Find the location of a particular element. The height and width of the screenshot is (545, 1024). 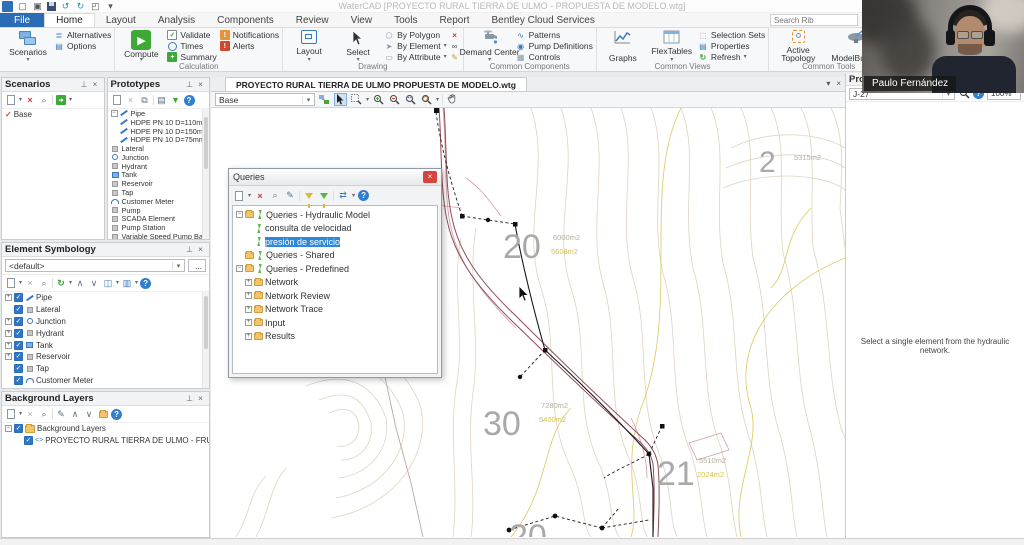

query-folder-network-review: + Network Review is located at coordinates (335, 296).